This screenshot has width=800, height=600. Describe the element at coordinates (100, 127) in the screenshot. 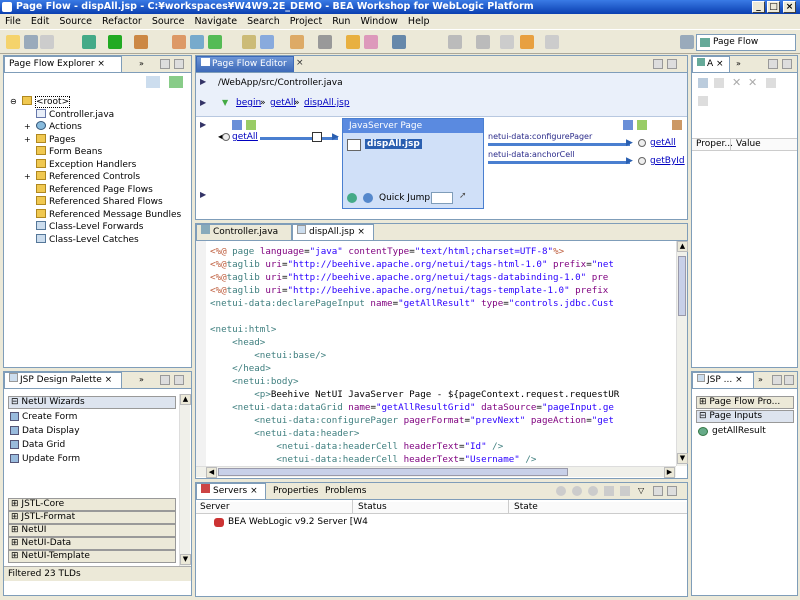

I see `tree-item: + Actions` at that location.